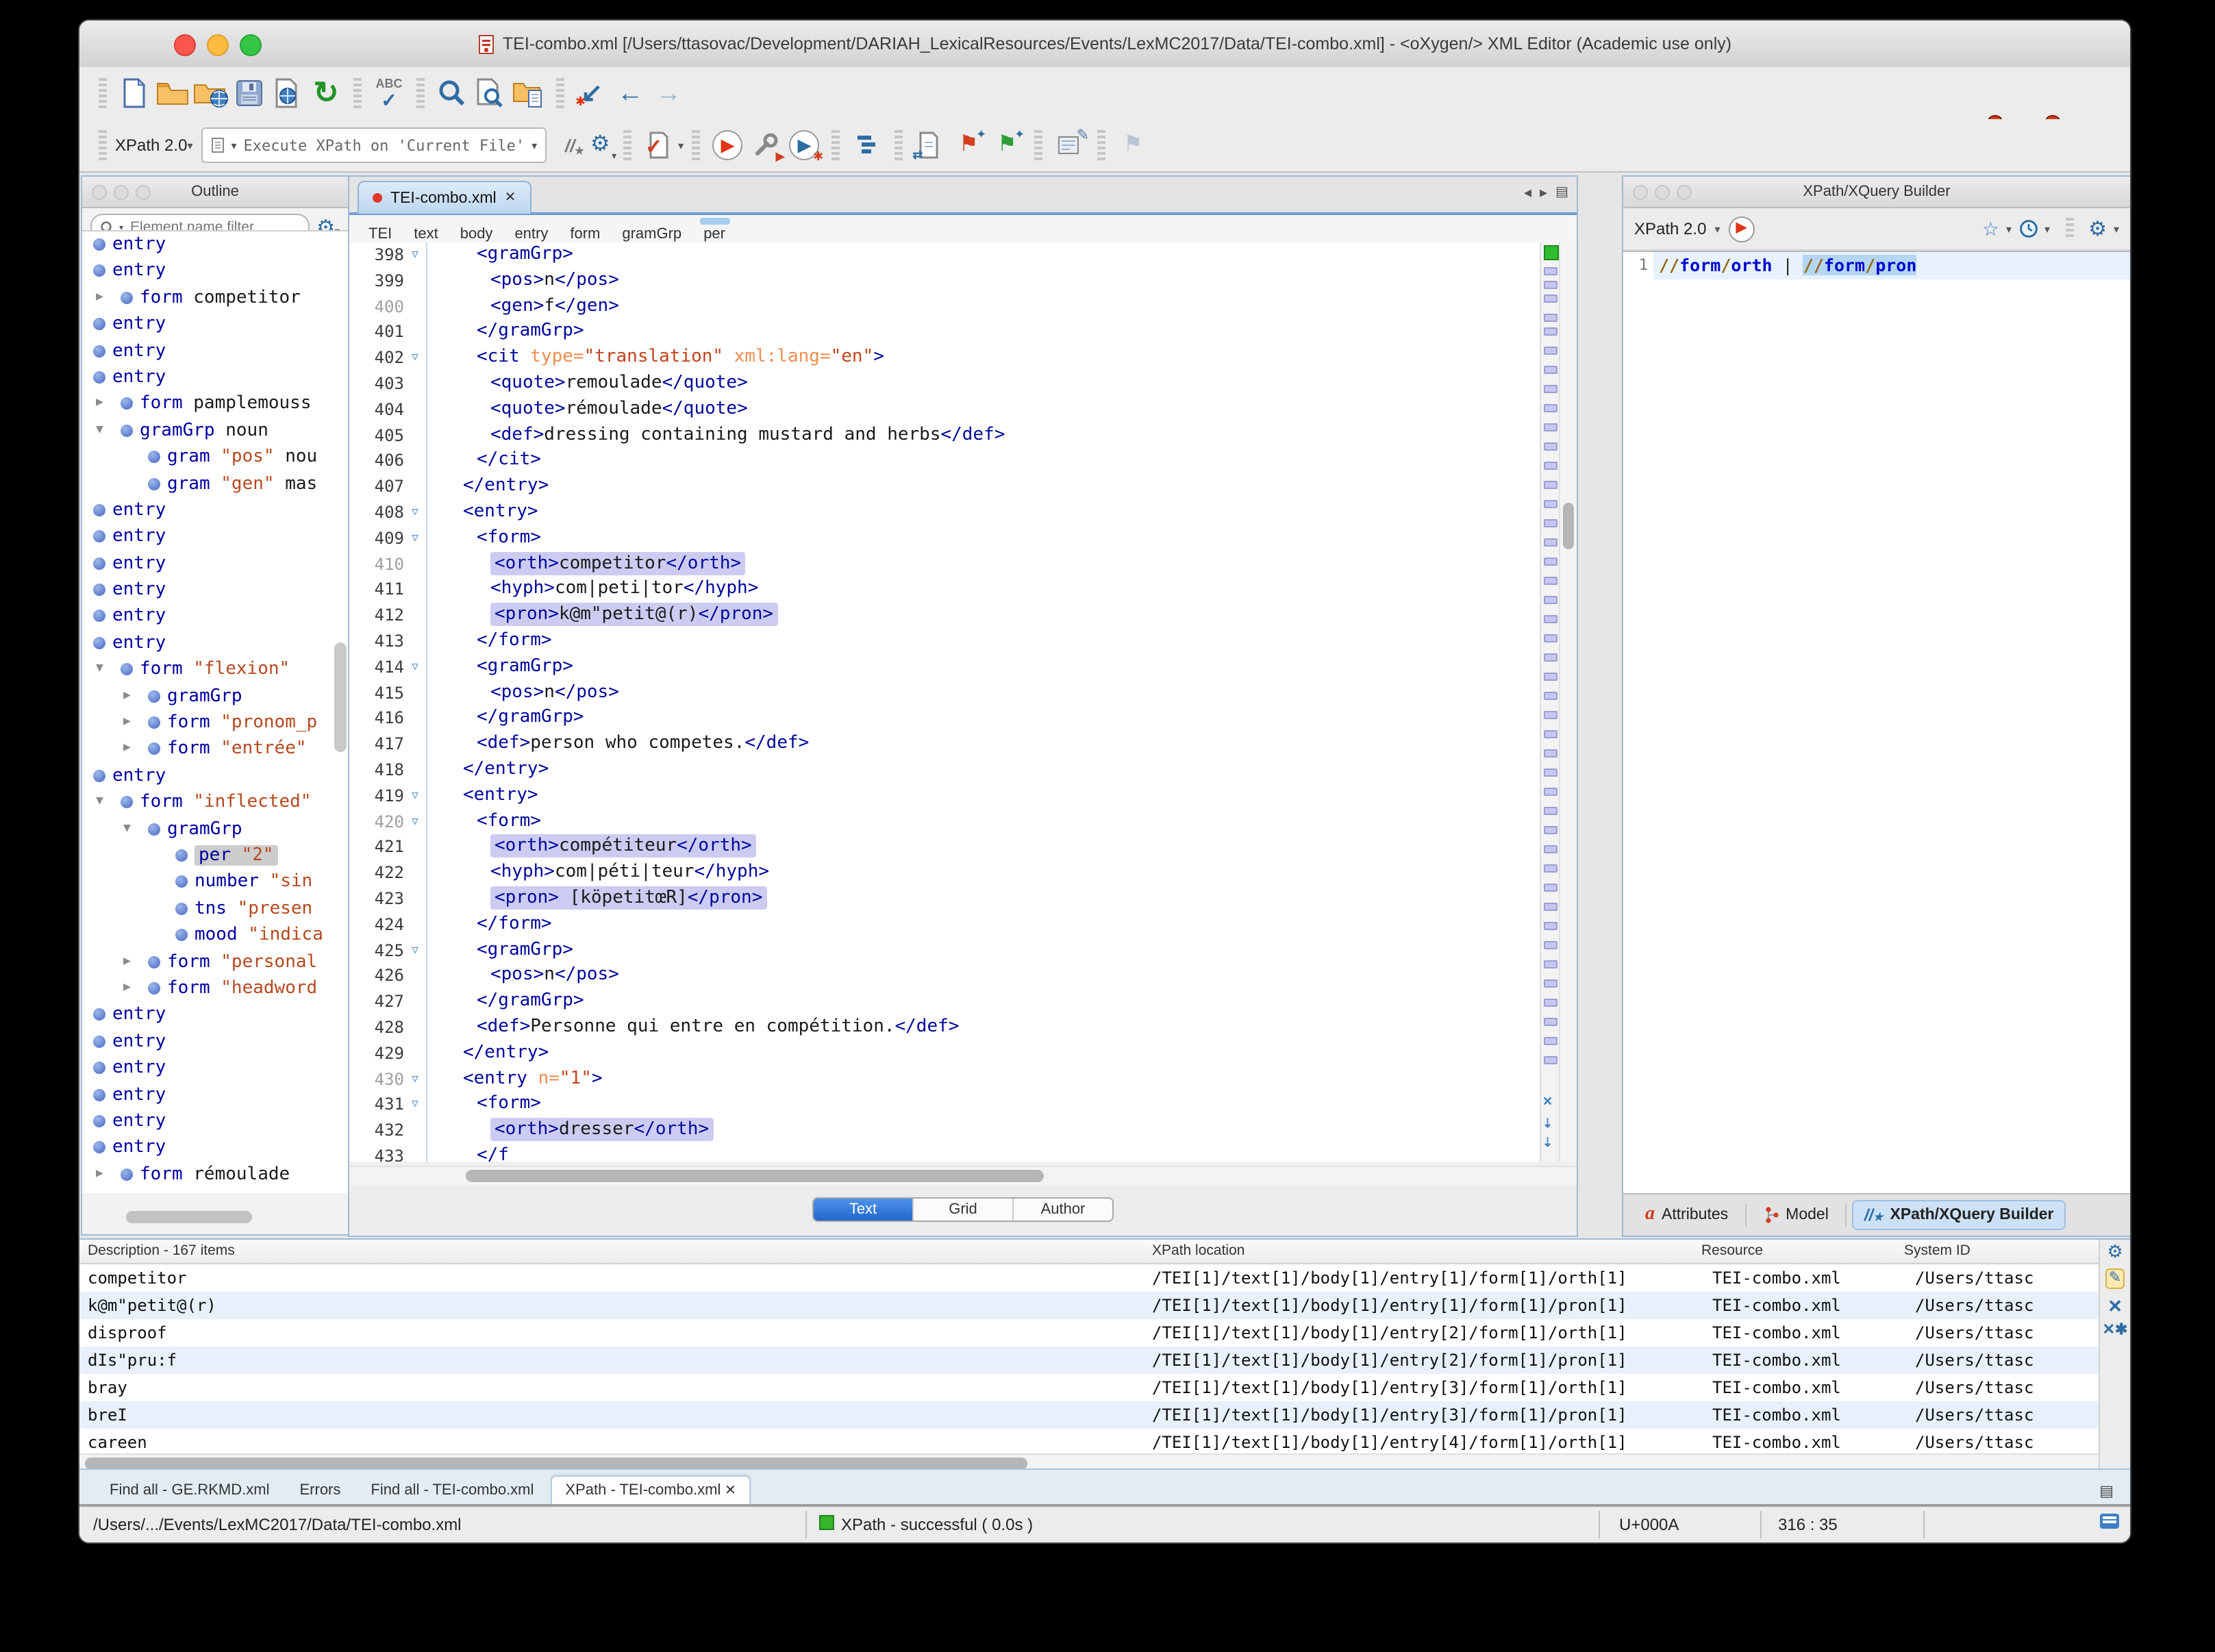 Image resolution: width=2215 pixels, height=1652 pixels. I want to click on forward-icon: →, so click(668, 93).